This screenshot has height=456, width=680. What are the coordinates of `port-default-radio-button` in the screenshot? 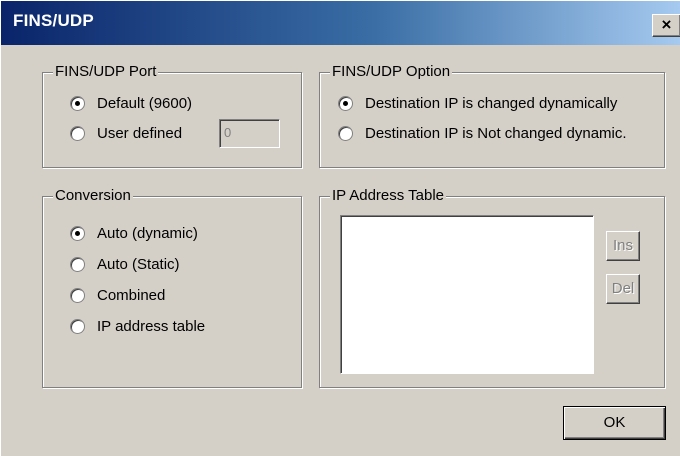 It's located at (77, 103).